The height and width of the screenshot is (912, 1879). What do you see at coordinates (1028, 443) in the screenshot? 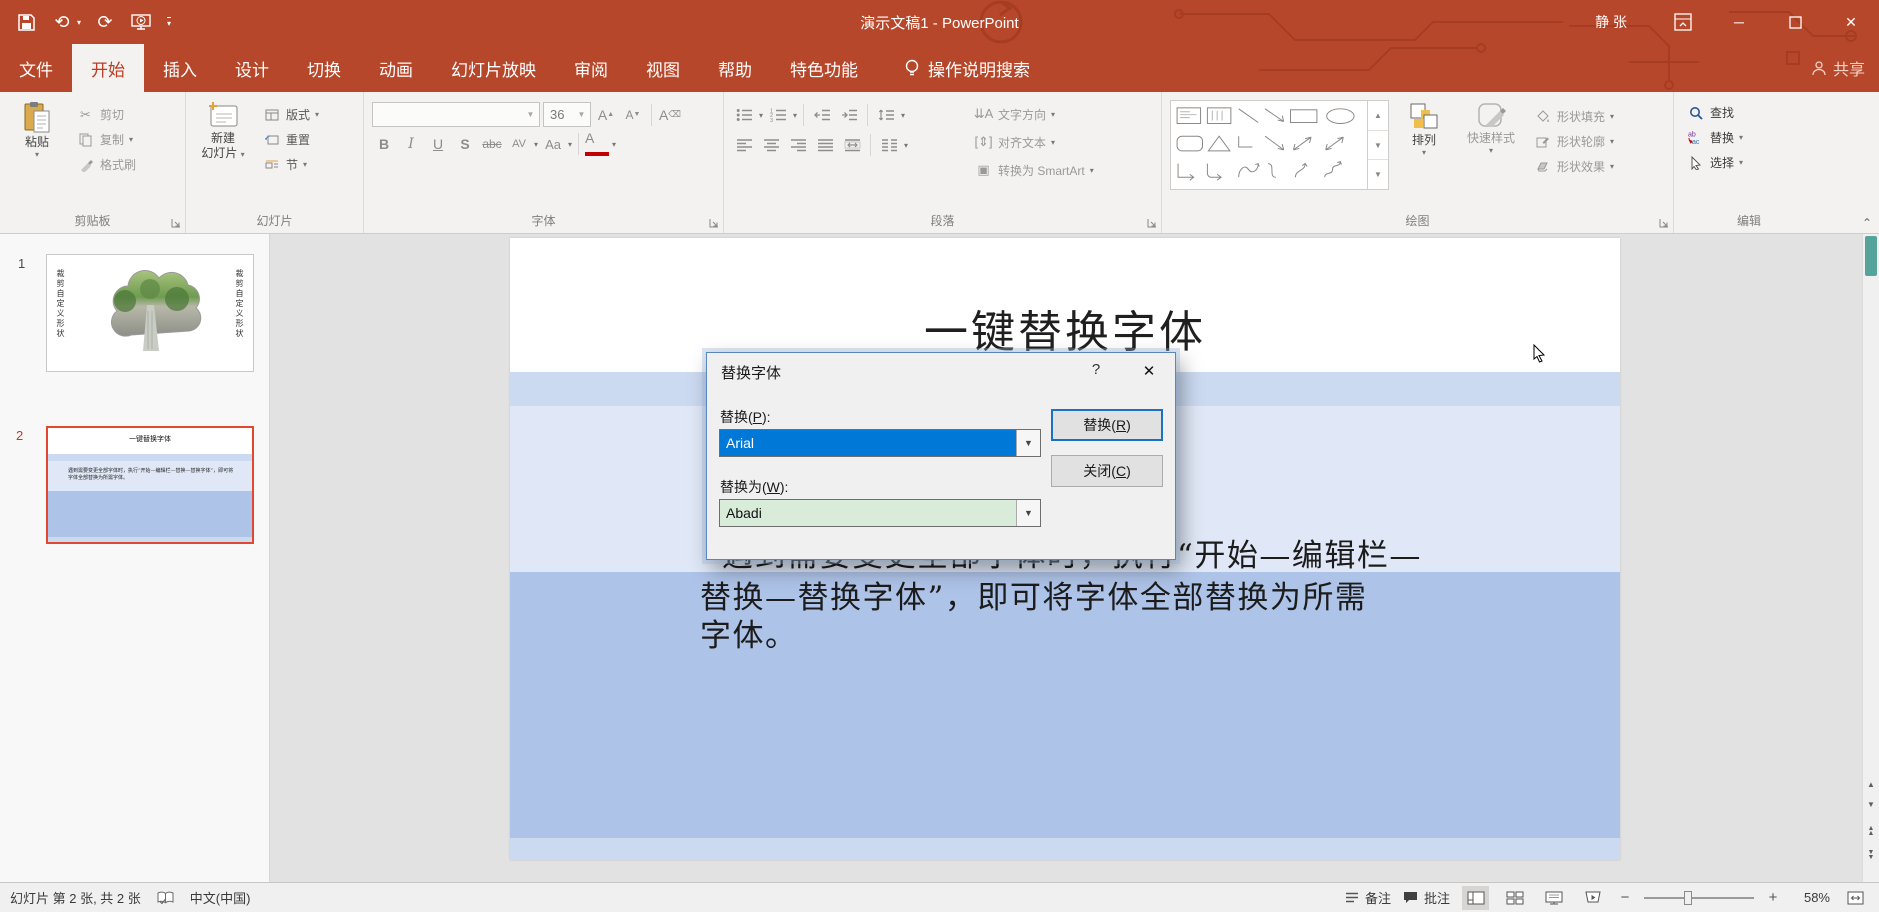
I see `replace-font-dropdown: ▼` at bounding box center [1028, 443].